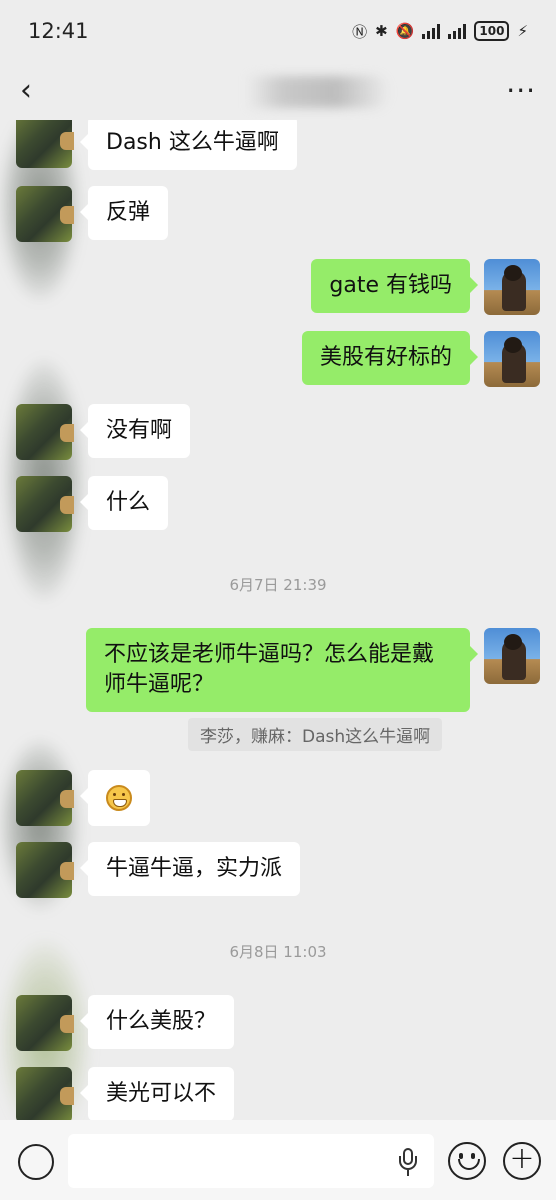 This screenshot has height=1200, width=556. I want to click on message-bubble-outgoing: gate 有钱吗, so click(394, 286).